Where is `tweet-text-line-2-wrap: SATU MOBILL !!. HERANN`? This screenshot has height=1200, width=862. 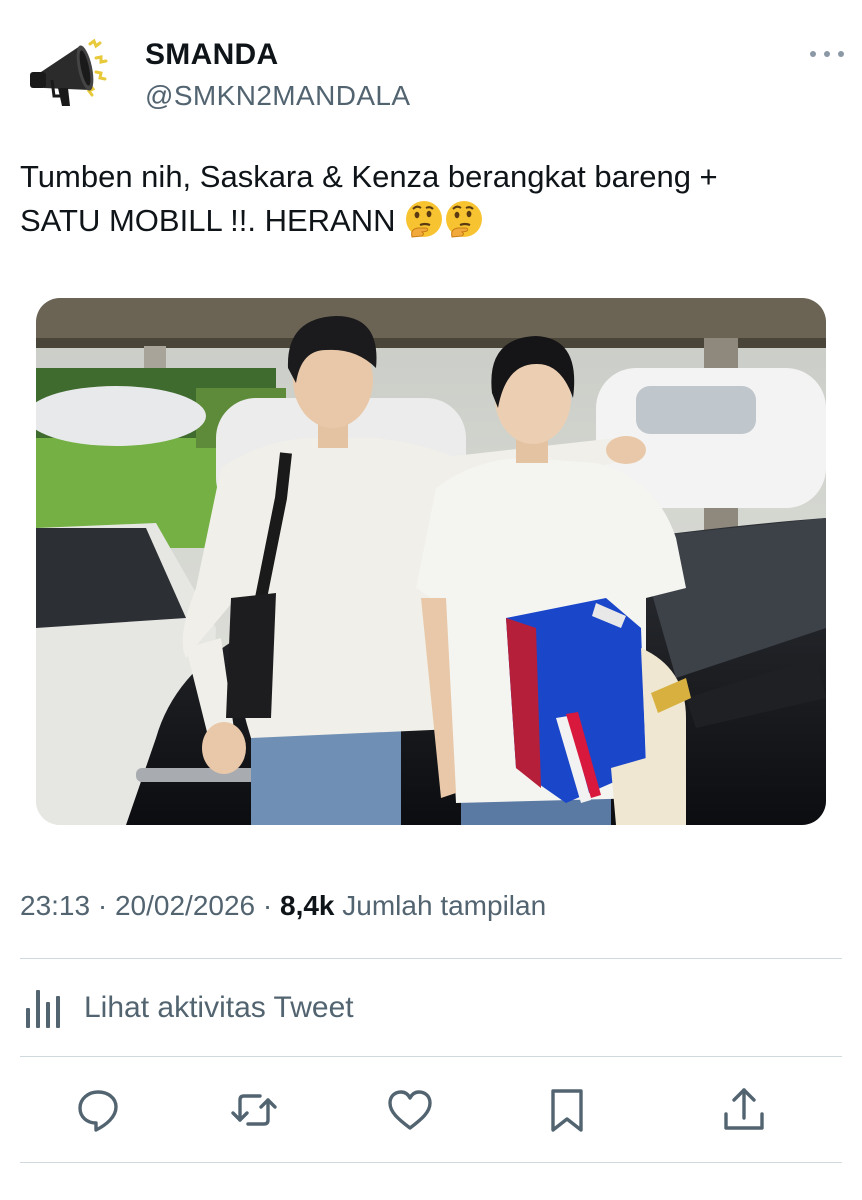 tweet-text-line-2-wrap: SATU MOBILL !!. HERANN is located at coordinates (420, 225).